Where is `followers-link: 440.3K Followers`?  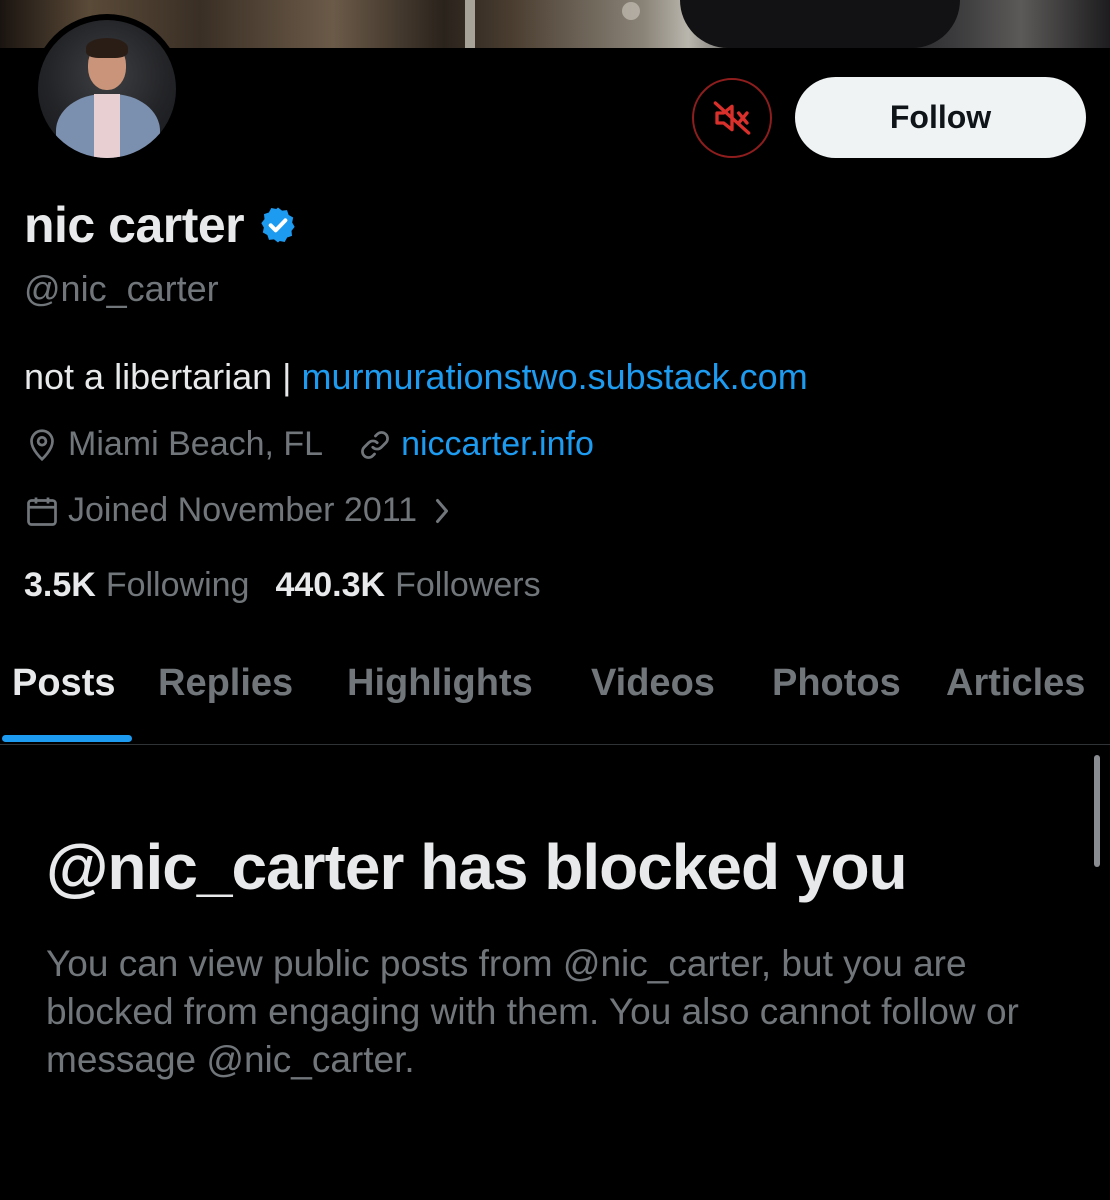
followers-link: 440.3K Followers is located at coordinates (407, 585).